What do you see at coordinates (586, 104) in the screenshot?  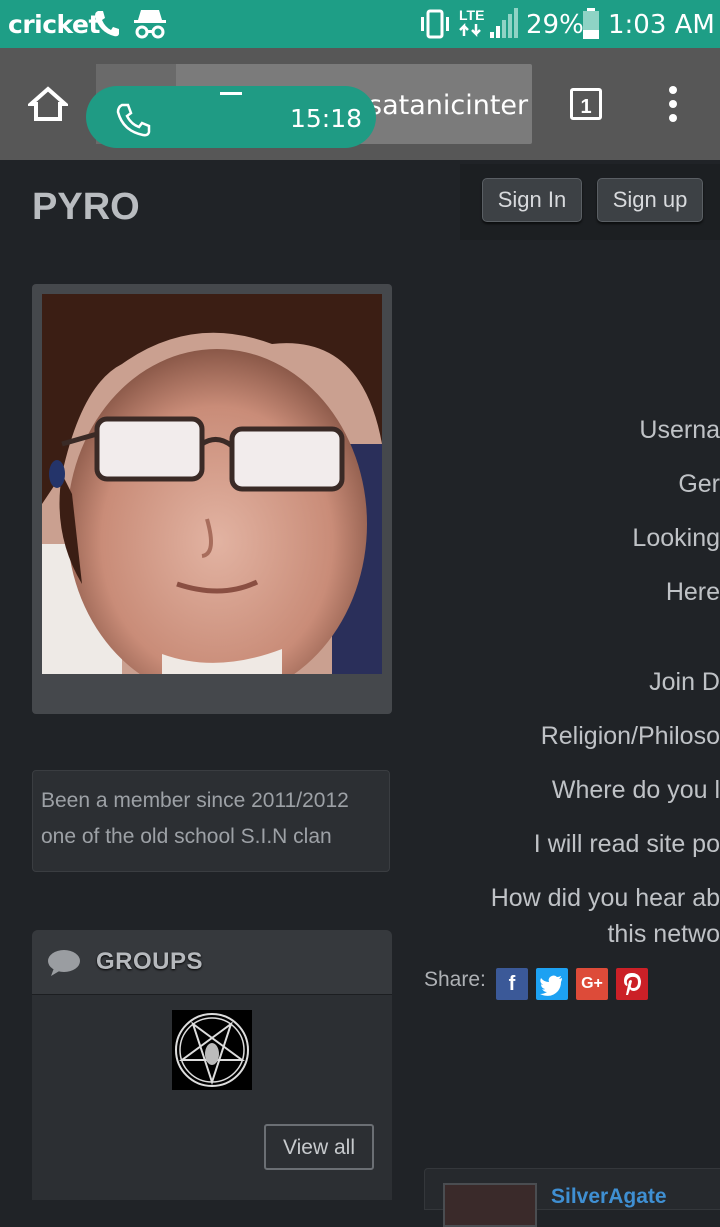 I see `tab-switcher-button: 1` at bounding box center [586, 104].